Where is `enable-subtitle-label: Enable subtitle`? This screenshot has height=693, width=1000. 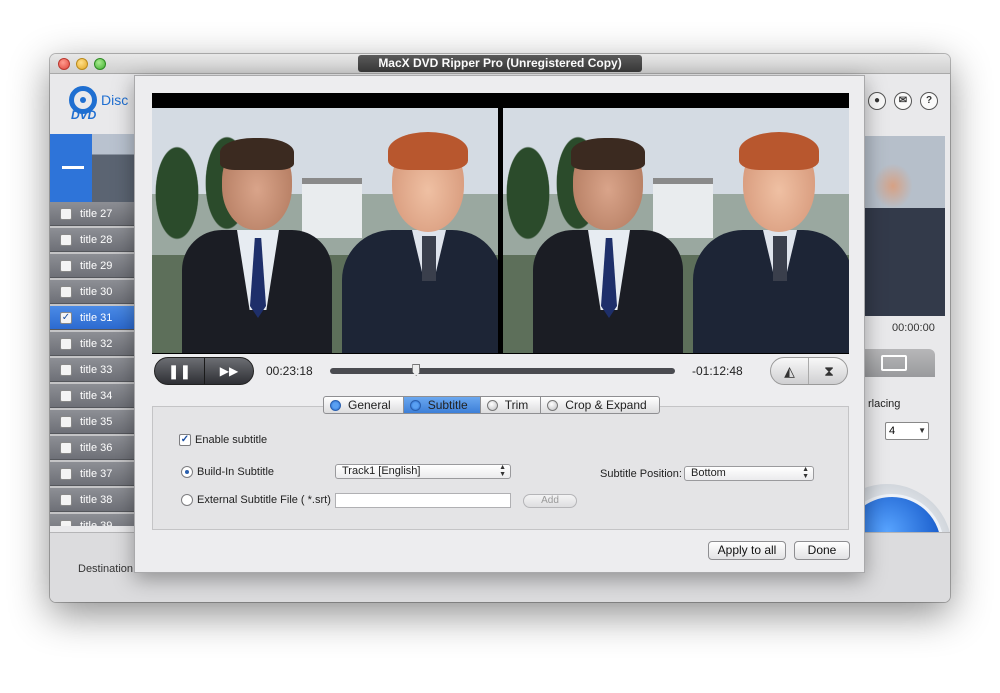 enable-subtitle-label: Enable subtitle is located at coordinates (231, 440).